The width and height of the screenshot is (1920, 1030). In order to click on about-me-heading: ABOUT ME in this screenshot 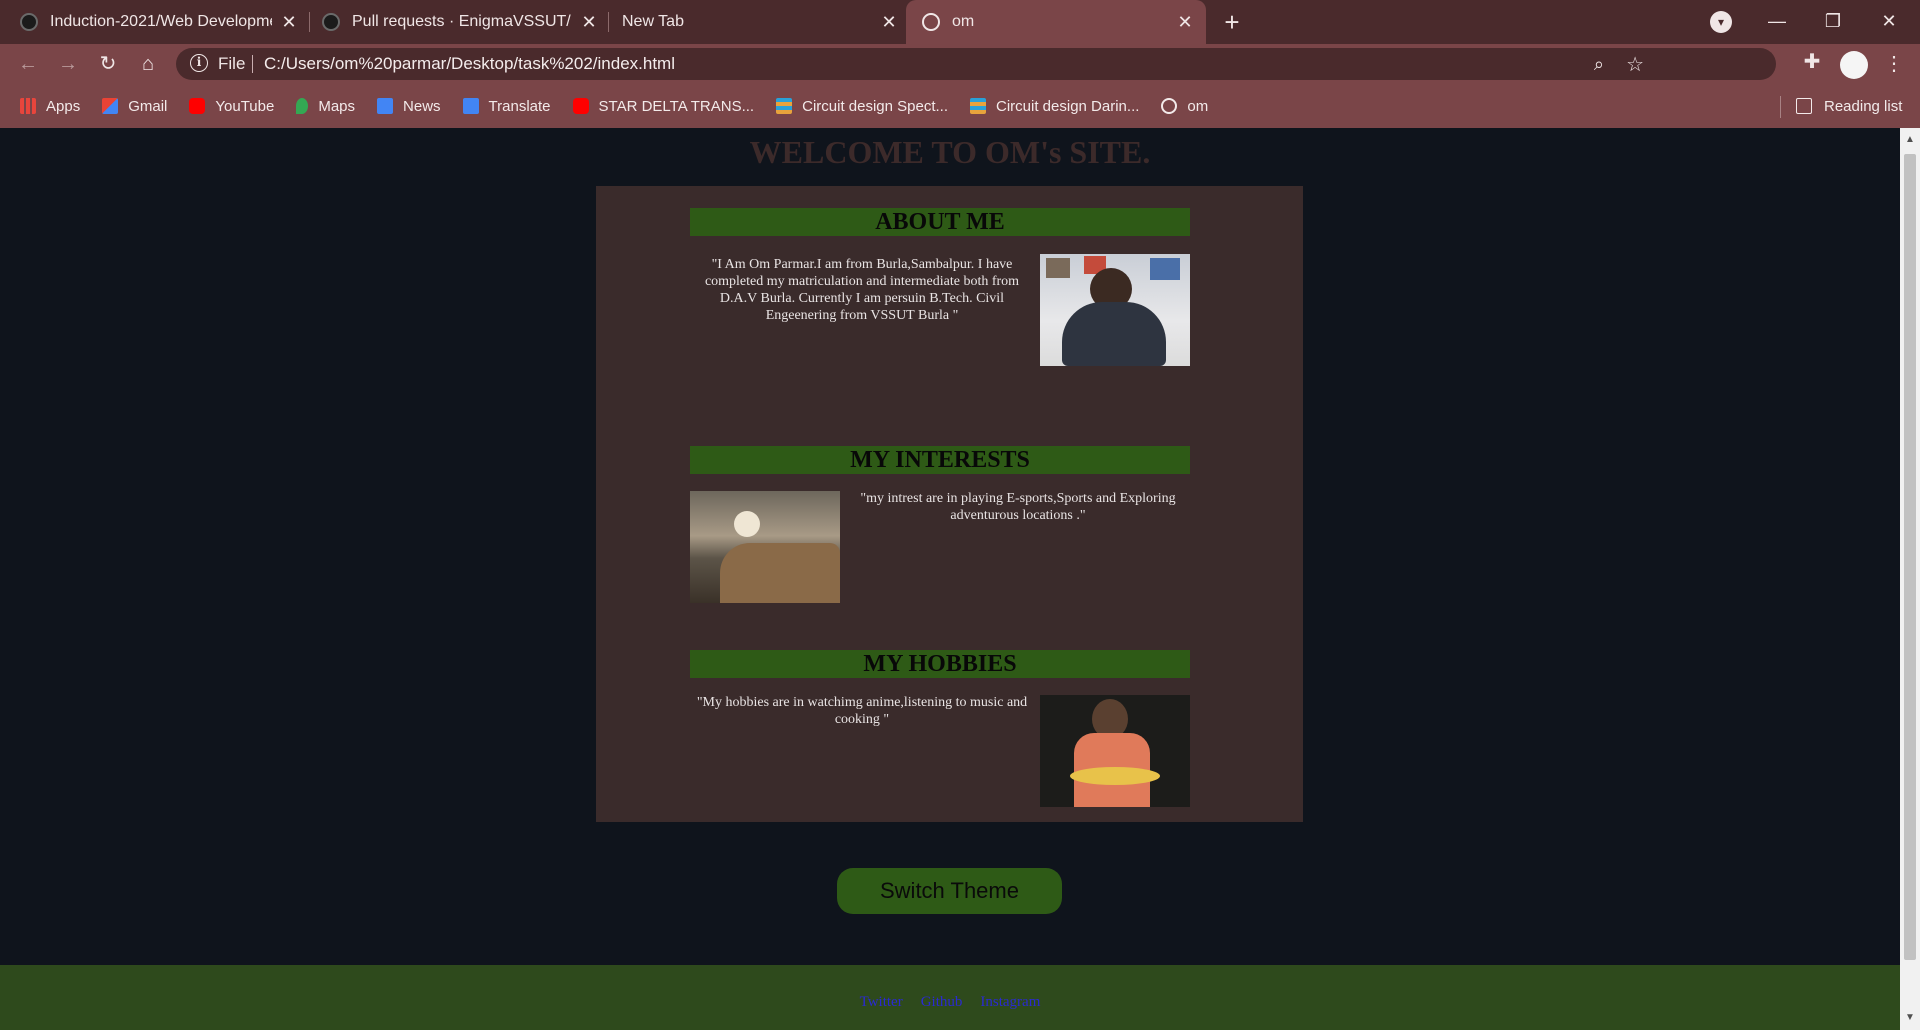, I will do `click(940, 222)`.